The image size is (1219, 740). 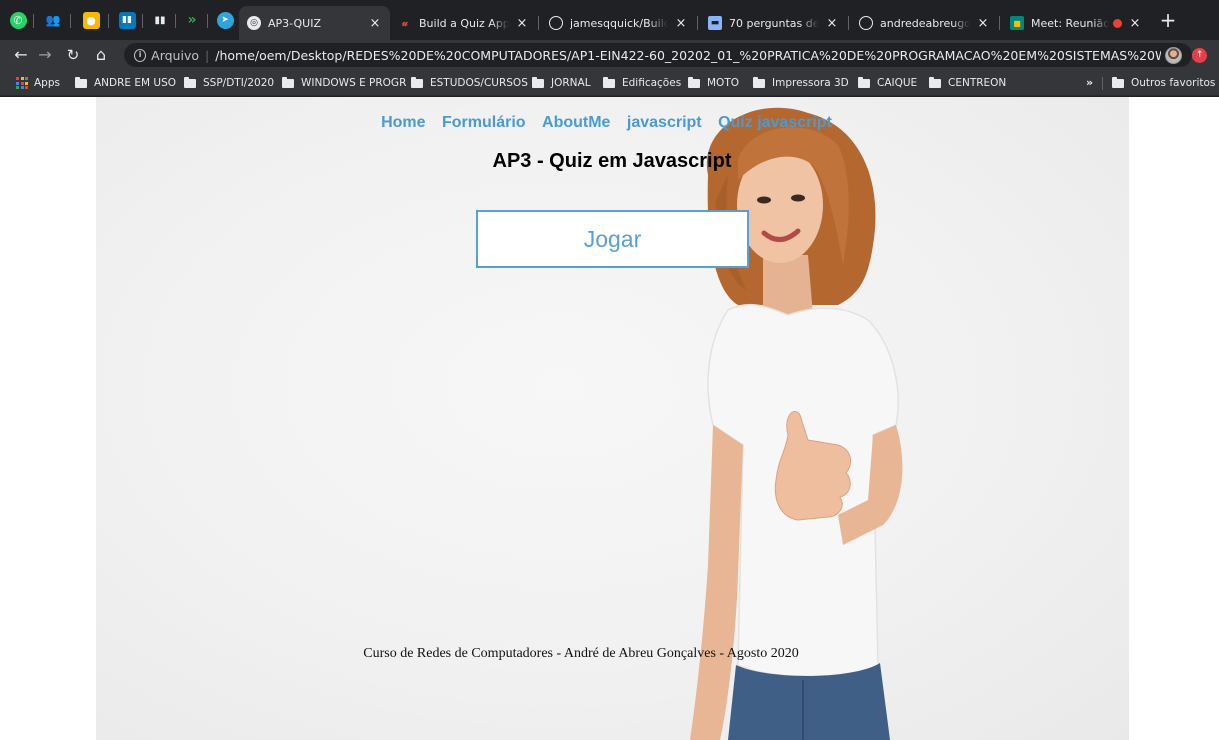 I want to click on bookmark-folder: ANDRE EM USO, so click(x=125, y=83).